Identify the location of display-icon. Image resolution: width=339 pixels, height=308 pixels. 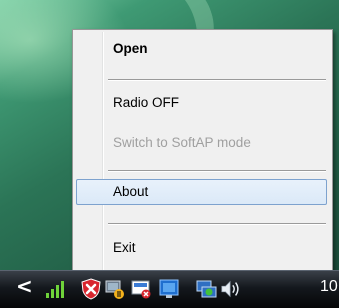
(169, 289).